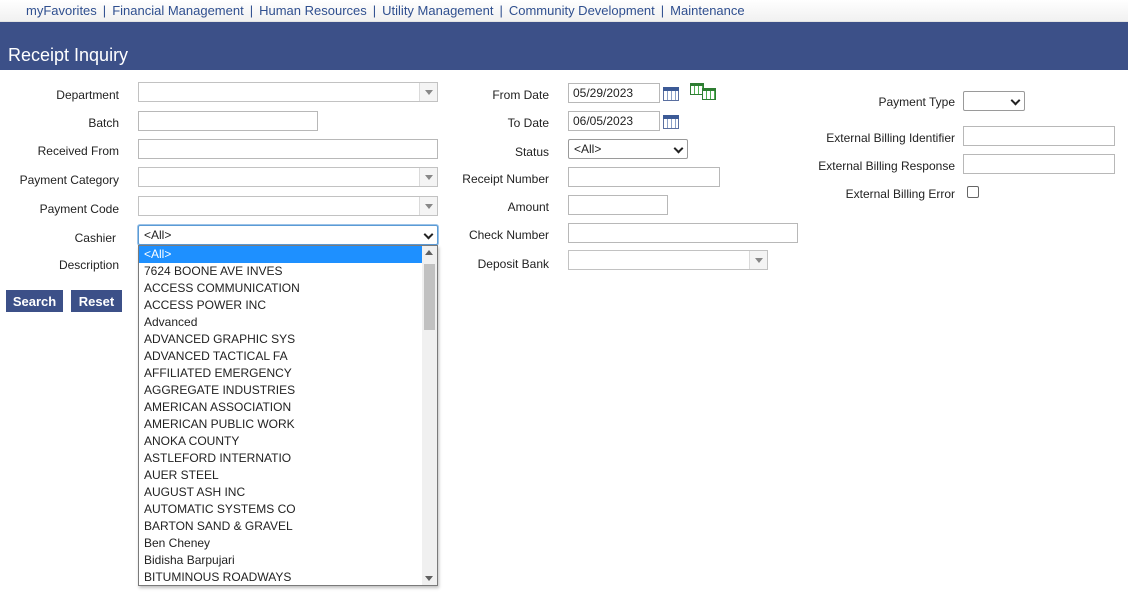 The image size is (1128, 610). I want to click on cashier-option: Bidisha Barpujari, so click(280, 560).